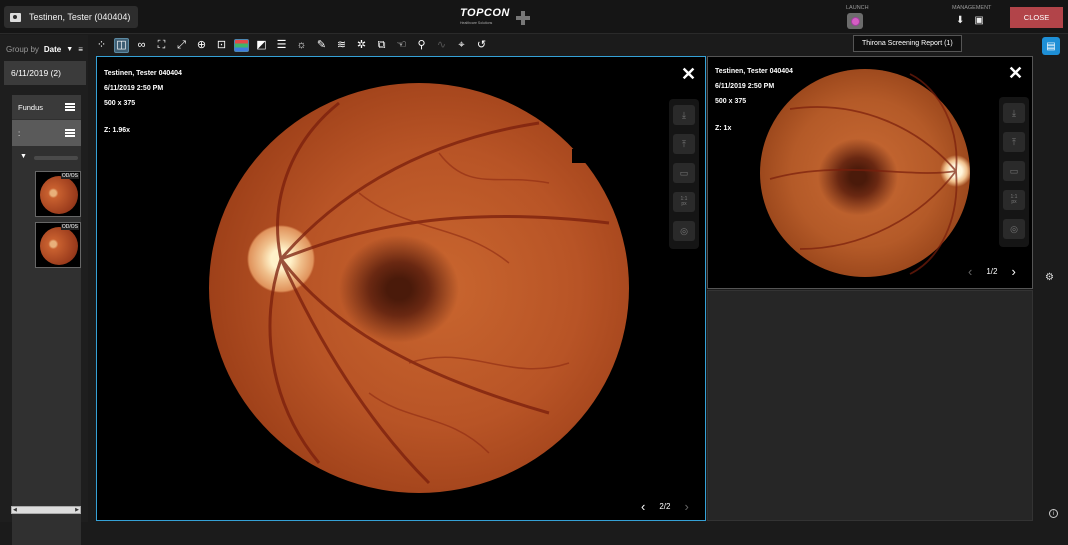 This screenshot has height=545, width=1068. Describe the element at coordinates (972, 8) in the screenshot. I see `management-label: MANAGEMENT` at that location.